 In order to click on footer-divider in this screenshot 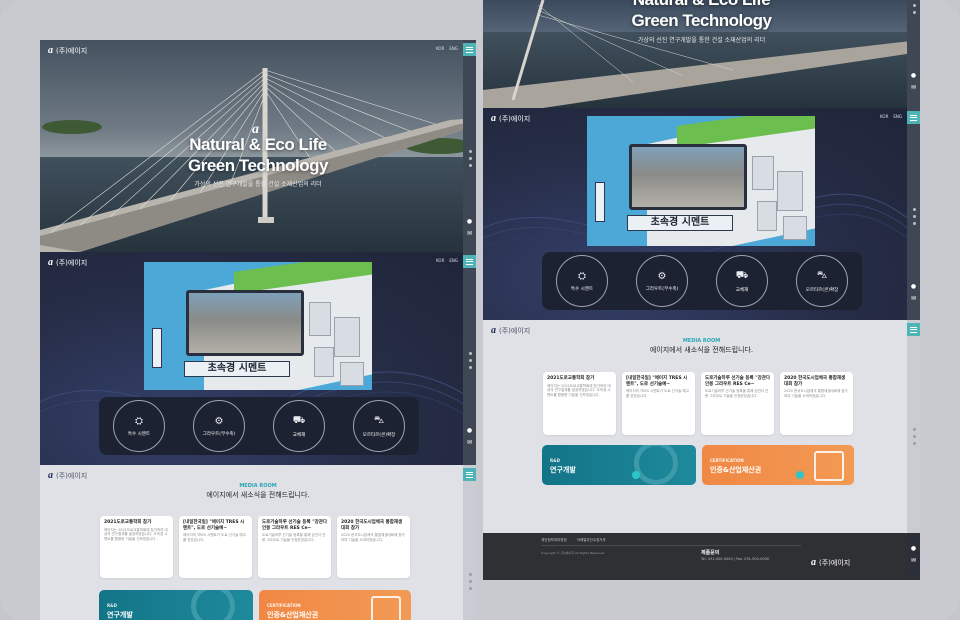, I will do `click(671, 545)`.